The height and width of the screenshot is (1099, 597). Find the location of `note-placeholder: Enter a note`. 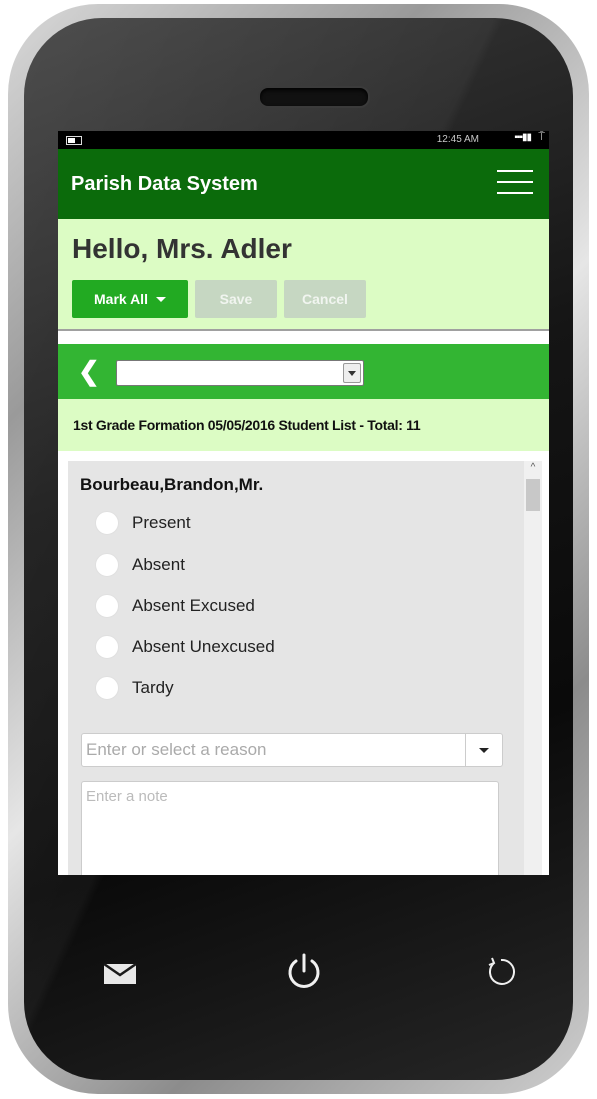

note-placeholder: Enter a note is located at coordinates (127, 796).